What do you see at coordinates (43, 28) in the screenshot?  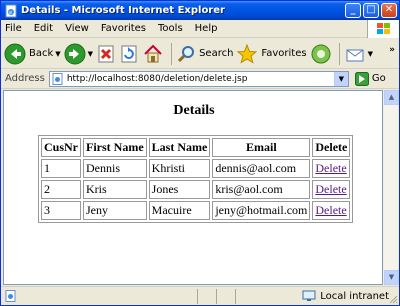 I see `menu-edit: Edit` at bounding box center [43, 28].